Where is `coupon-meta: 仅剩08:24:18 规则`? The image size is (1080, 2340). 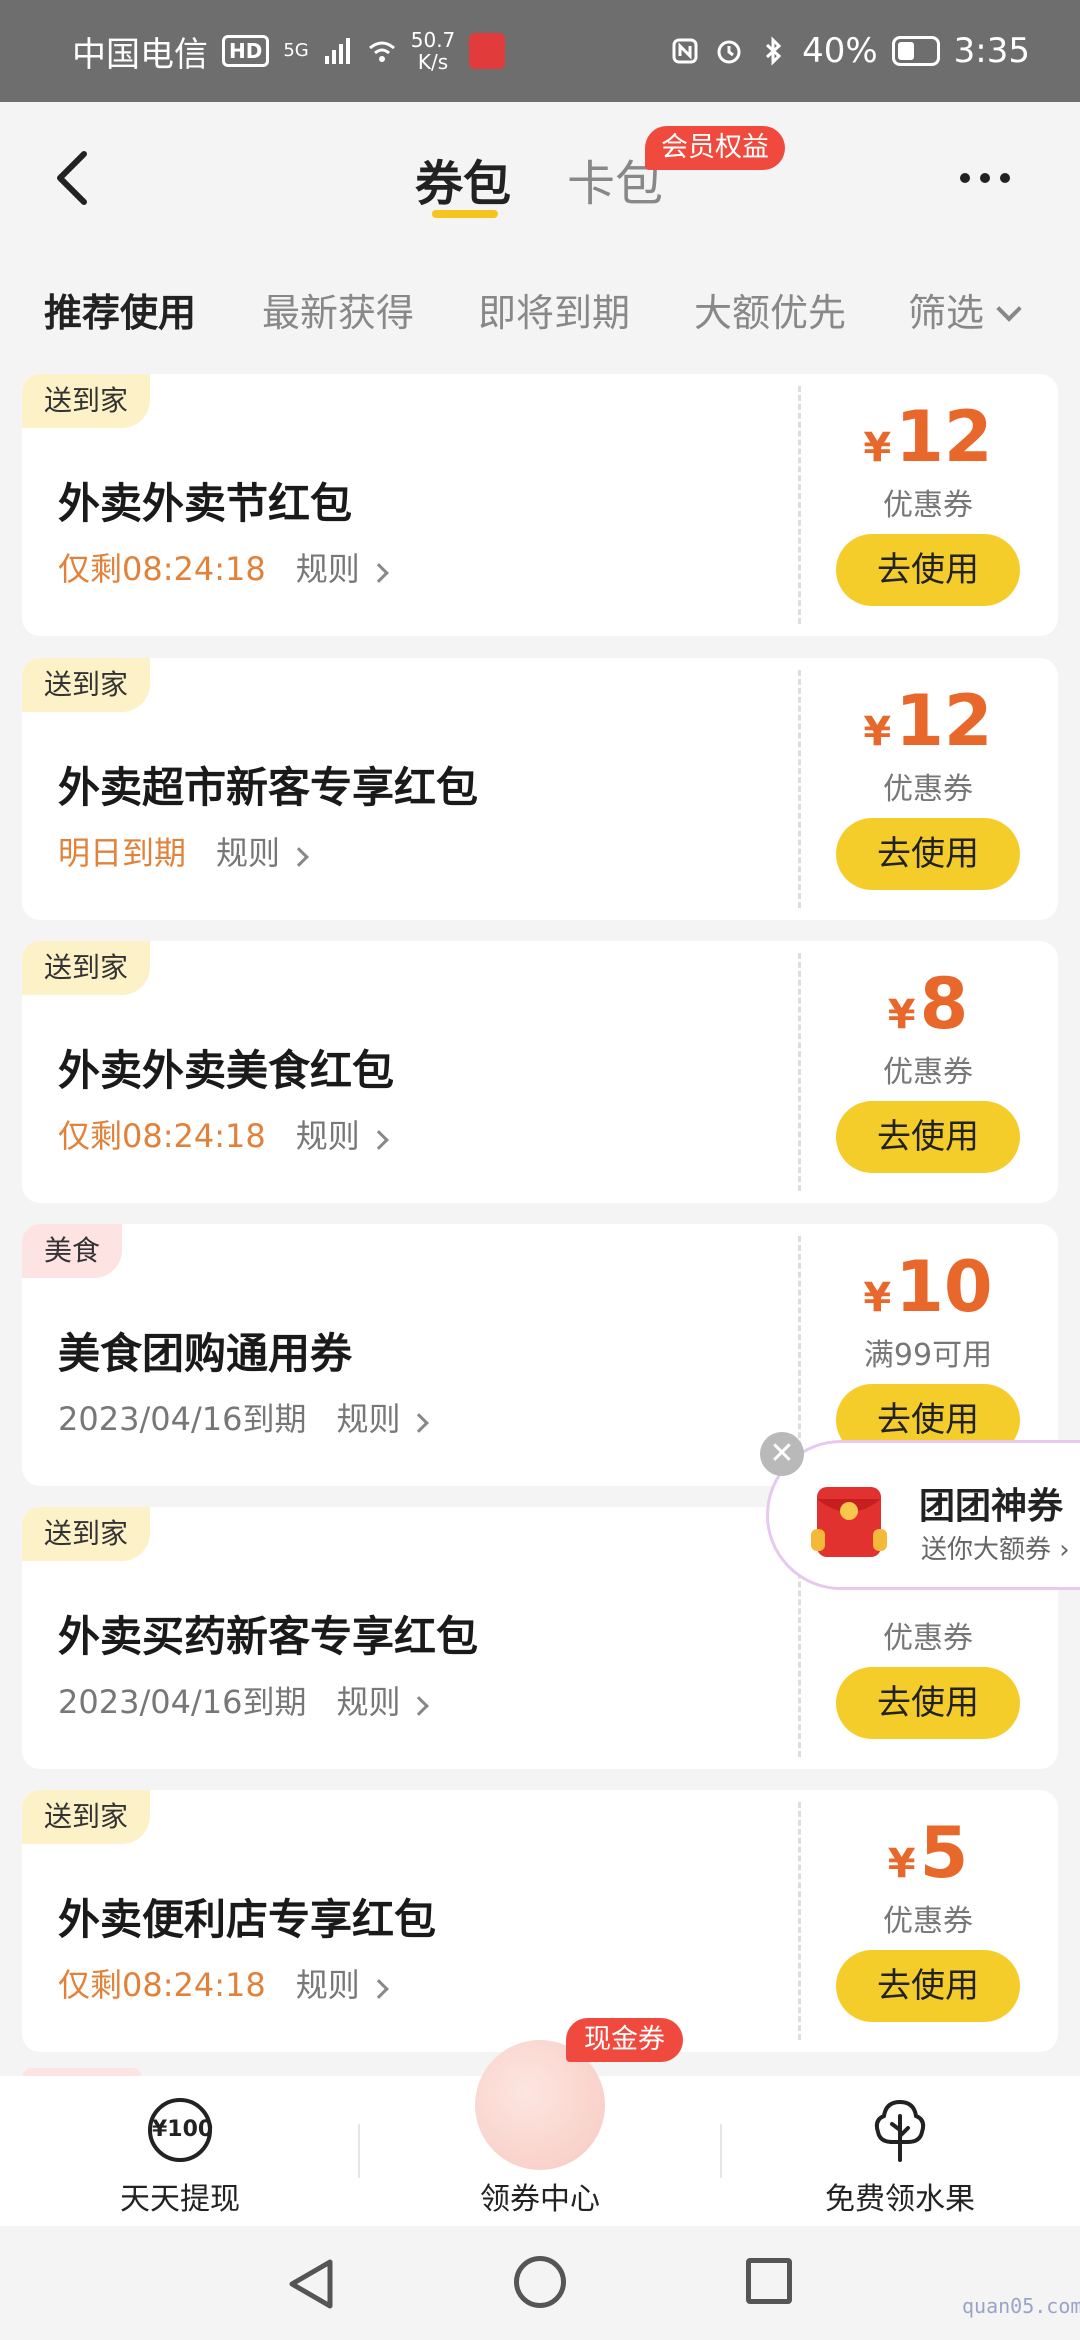
coupon-meta: 仅剩08:24:18 规则 is located at coordinates (223, 1134).